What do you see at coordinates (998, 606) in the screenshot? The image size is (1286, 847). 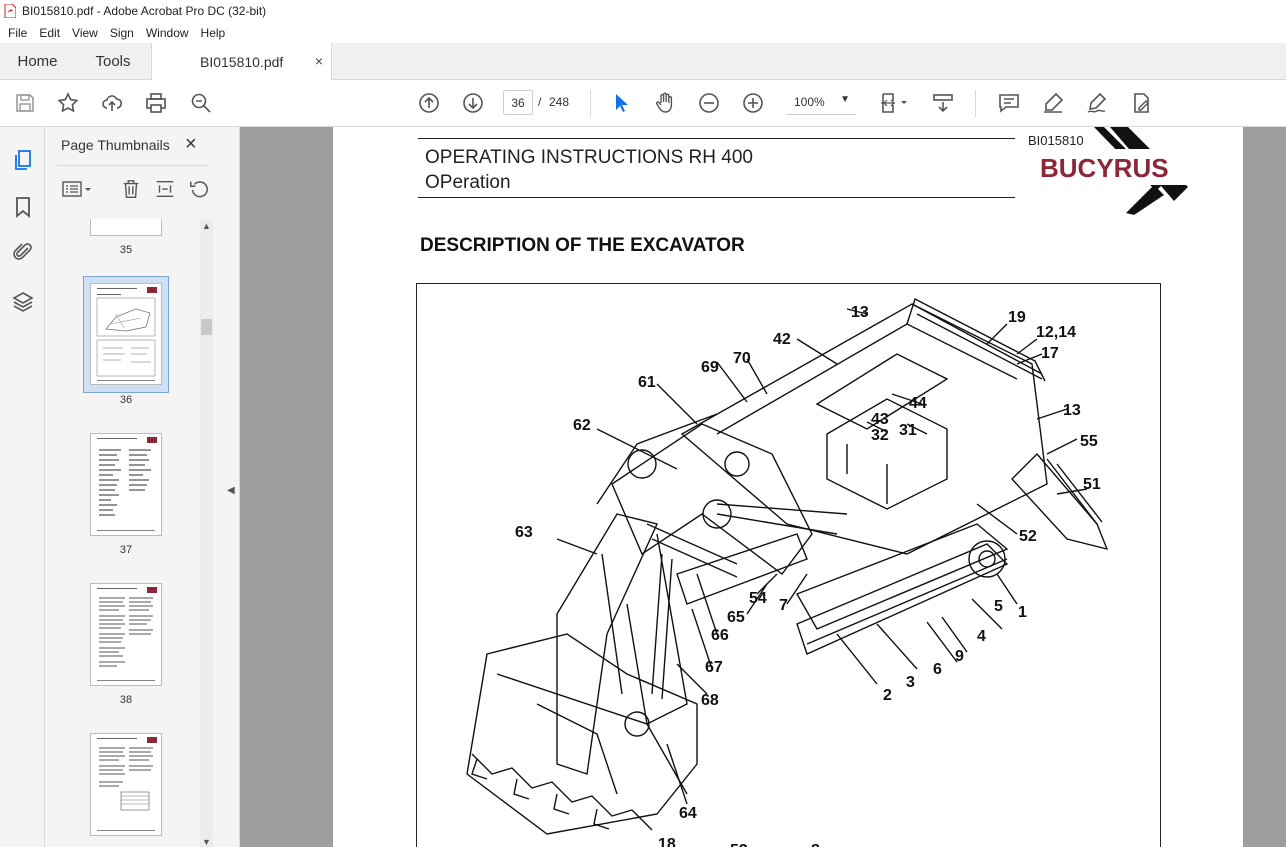 I see `callout-5: 5` at bounding box center [998, 606].